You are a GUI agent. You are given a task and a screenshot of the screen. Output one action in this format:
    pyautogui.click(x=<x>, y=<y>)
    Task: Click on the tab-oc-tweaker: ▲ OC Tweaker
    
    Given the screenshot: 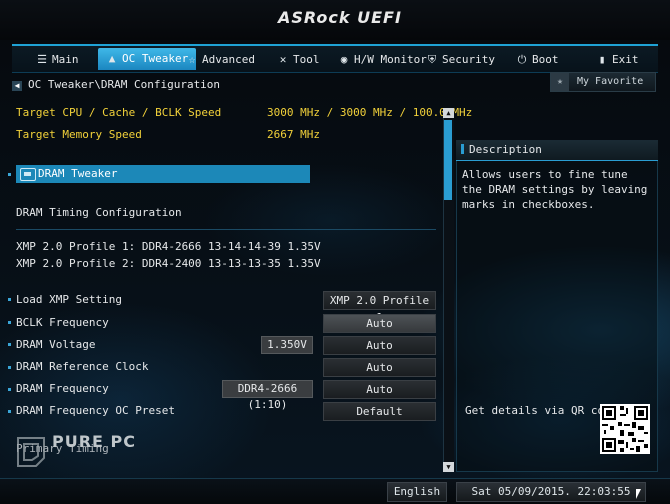 What is the action you would take?
    pyautogui.click(x=147, y=59)
    